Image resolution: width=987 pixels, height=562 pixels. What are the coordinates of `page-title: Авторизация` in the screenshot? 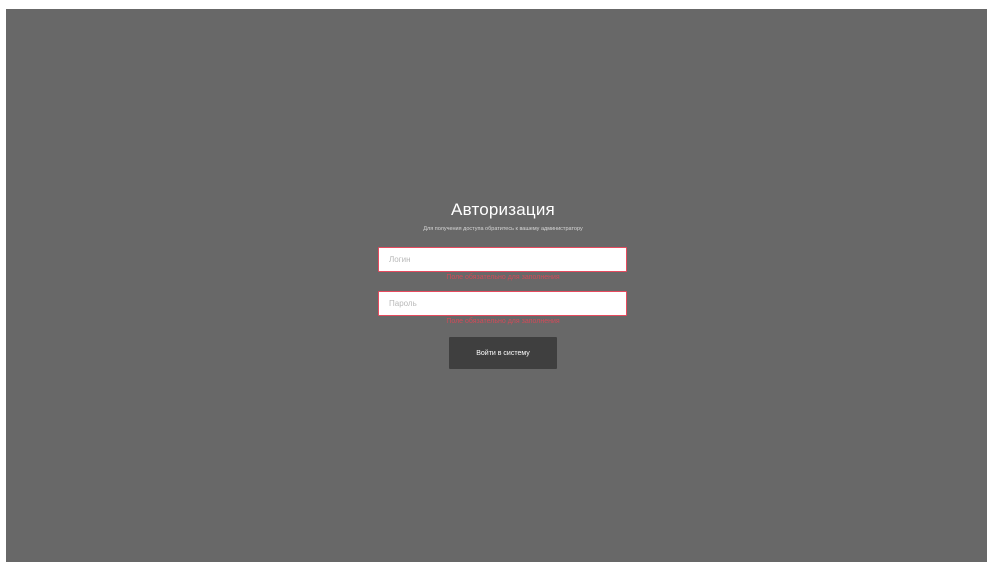 It's located at (503, 209).